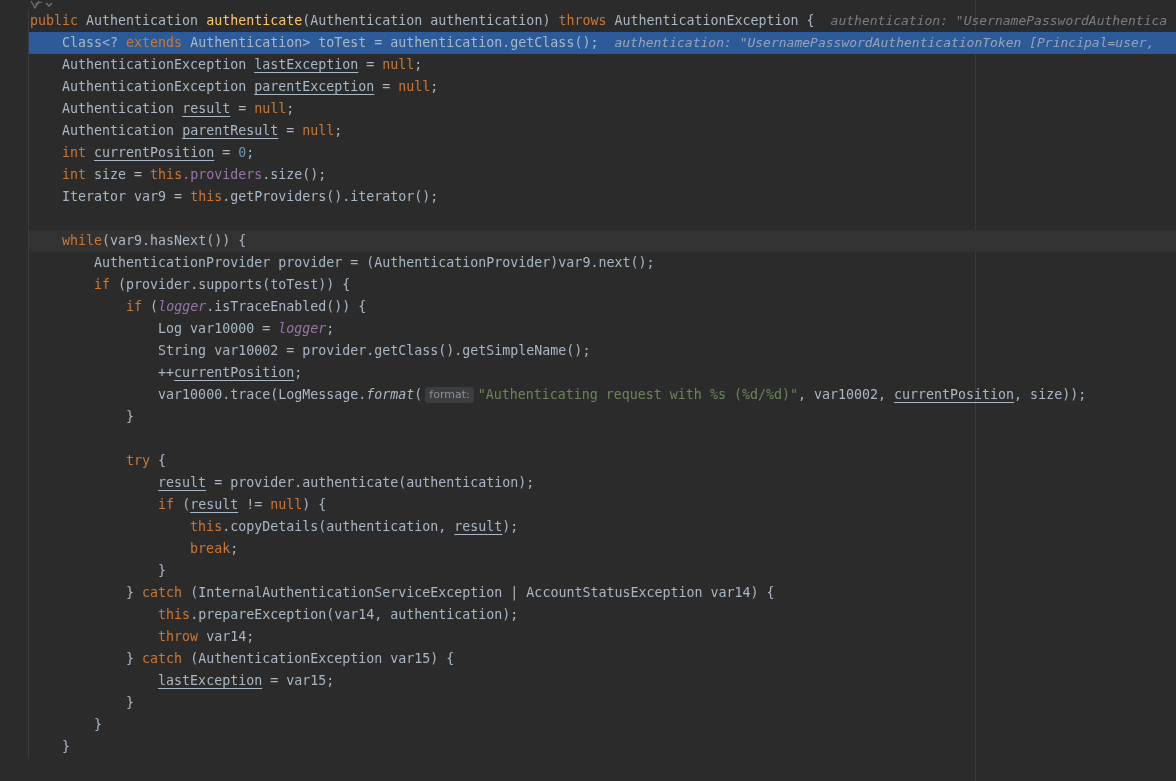 This screenshot has height=781, width=1176. What do you see at coordinates (346, 483) in the screenshot?
I see `code-line: result = provider.authenticate(authentication);` at bounding box center [346, 483].